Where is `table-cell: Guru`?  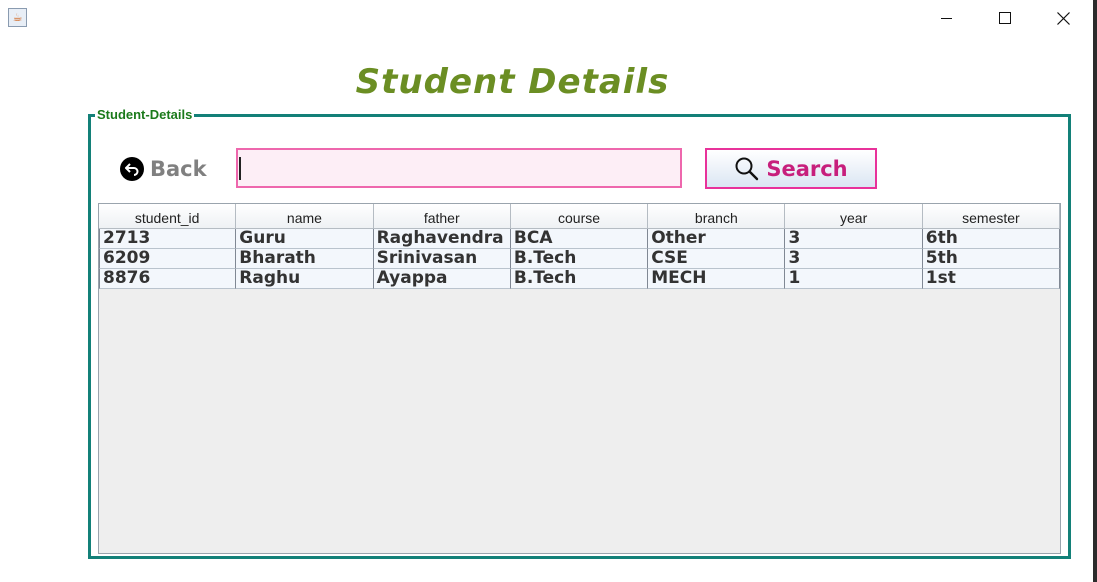
table-cell: Guru is located at coordinates (305, 239).